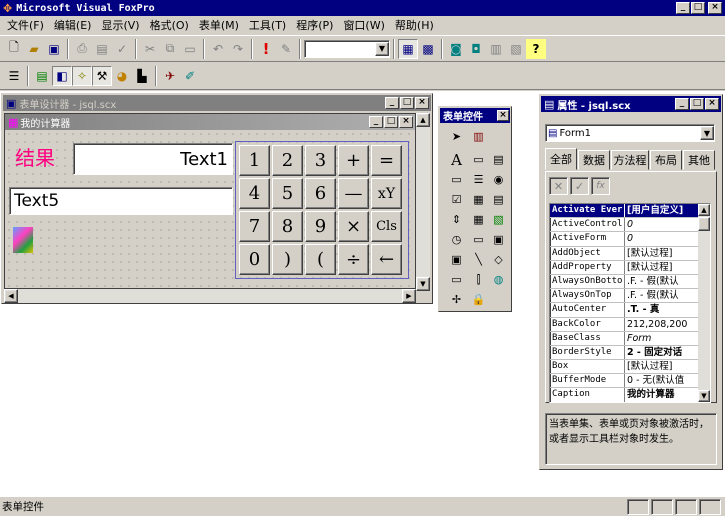 The height and width of the screenshot is (516, 725). Describe the element at coordinates (630, 160) in the screenshot. I see `tab-methods: 方法程` at that location.